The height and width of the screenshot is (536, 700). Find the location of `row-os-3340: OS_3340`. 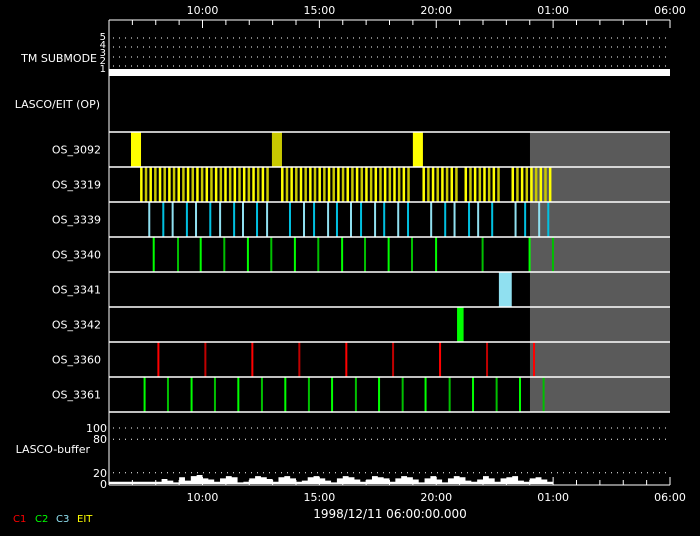

row-os-3340: OS_3340 is located at coordinates (303, 254).